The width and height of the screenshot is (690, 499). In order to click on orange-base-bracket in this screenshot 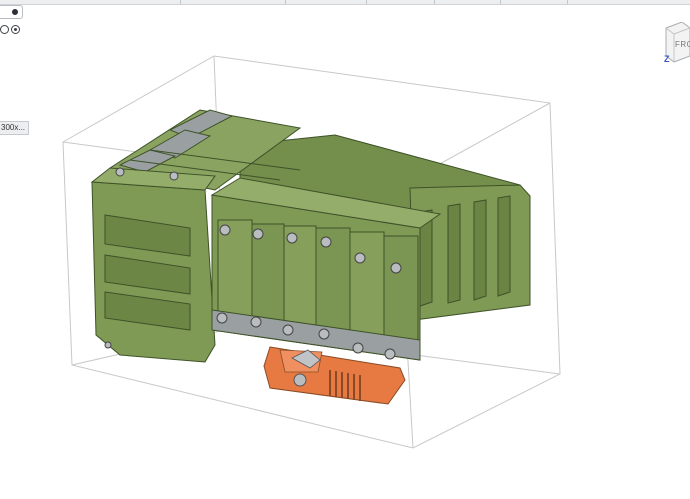, I will do `click(334, 375)`.